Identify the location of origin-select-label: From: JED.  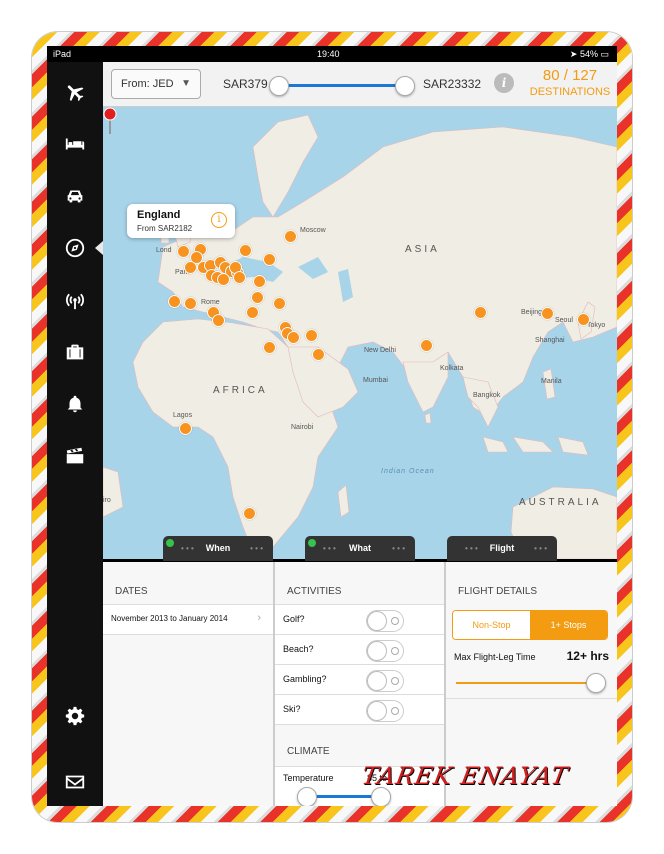
(147, 84).